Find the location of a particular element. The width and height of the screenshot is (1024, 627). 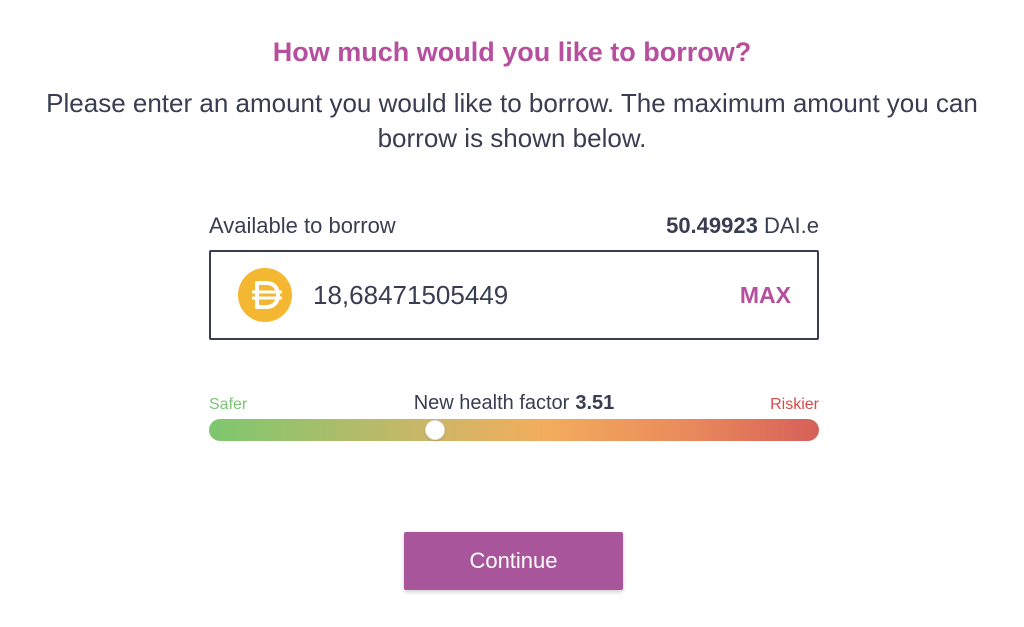

page-title: How much would you like to borrow? is located at coordinates (512, 52).